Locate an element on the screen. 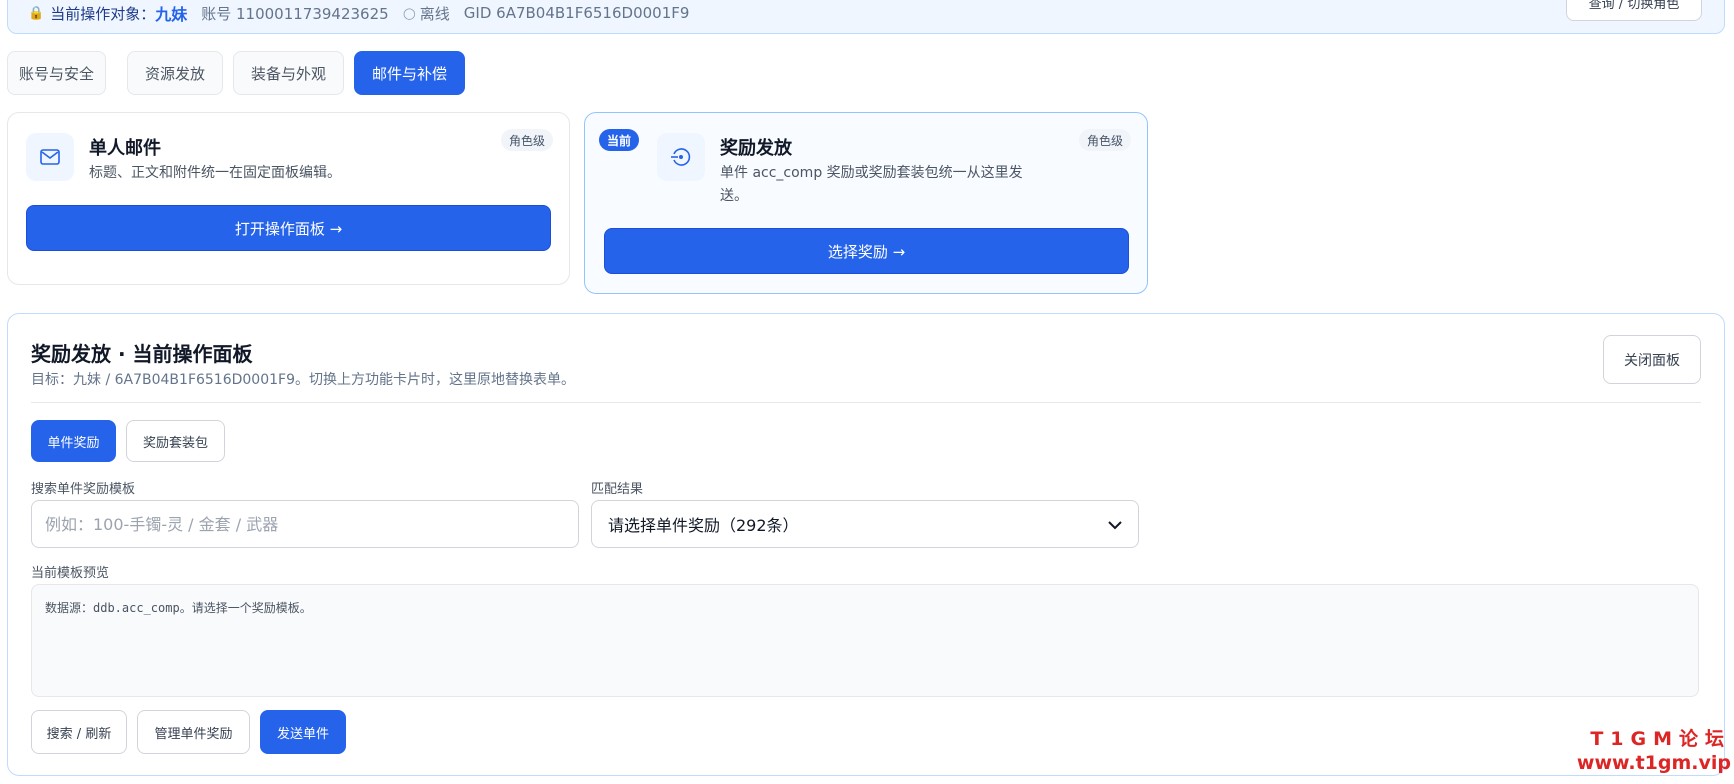  watermark-line1: T1GM论坛 is located at coordinates (1660, 739).